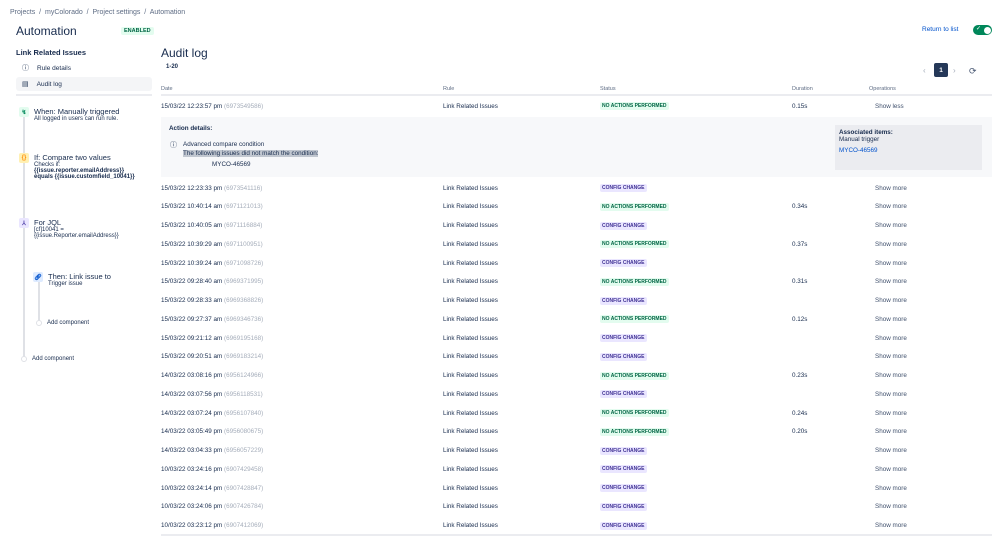  I want to click on breadcrumb-project: myColorado, so click(64, 12).